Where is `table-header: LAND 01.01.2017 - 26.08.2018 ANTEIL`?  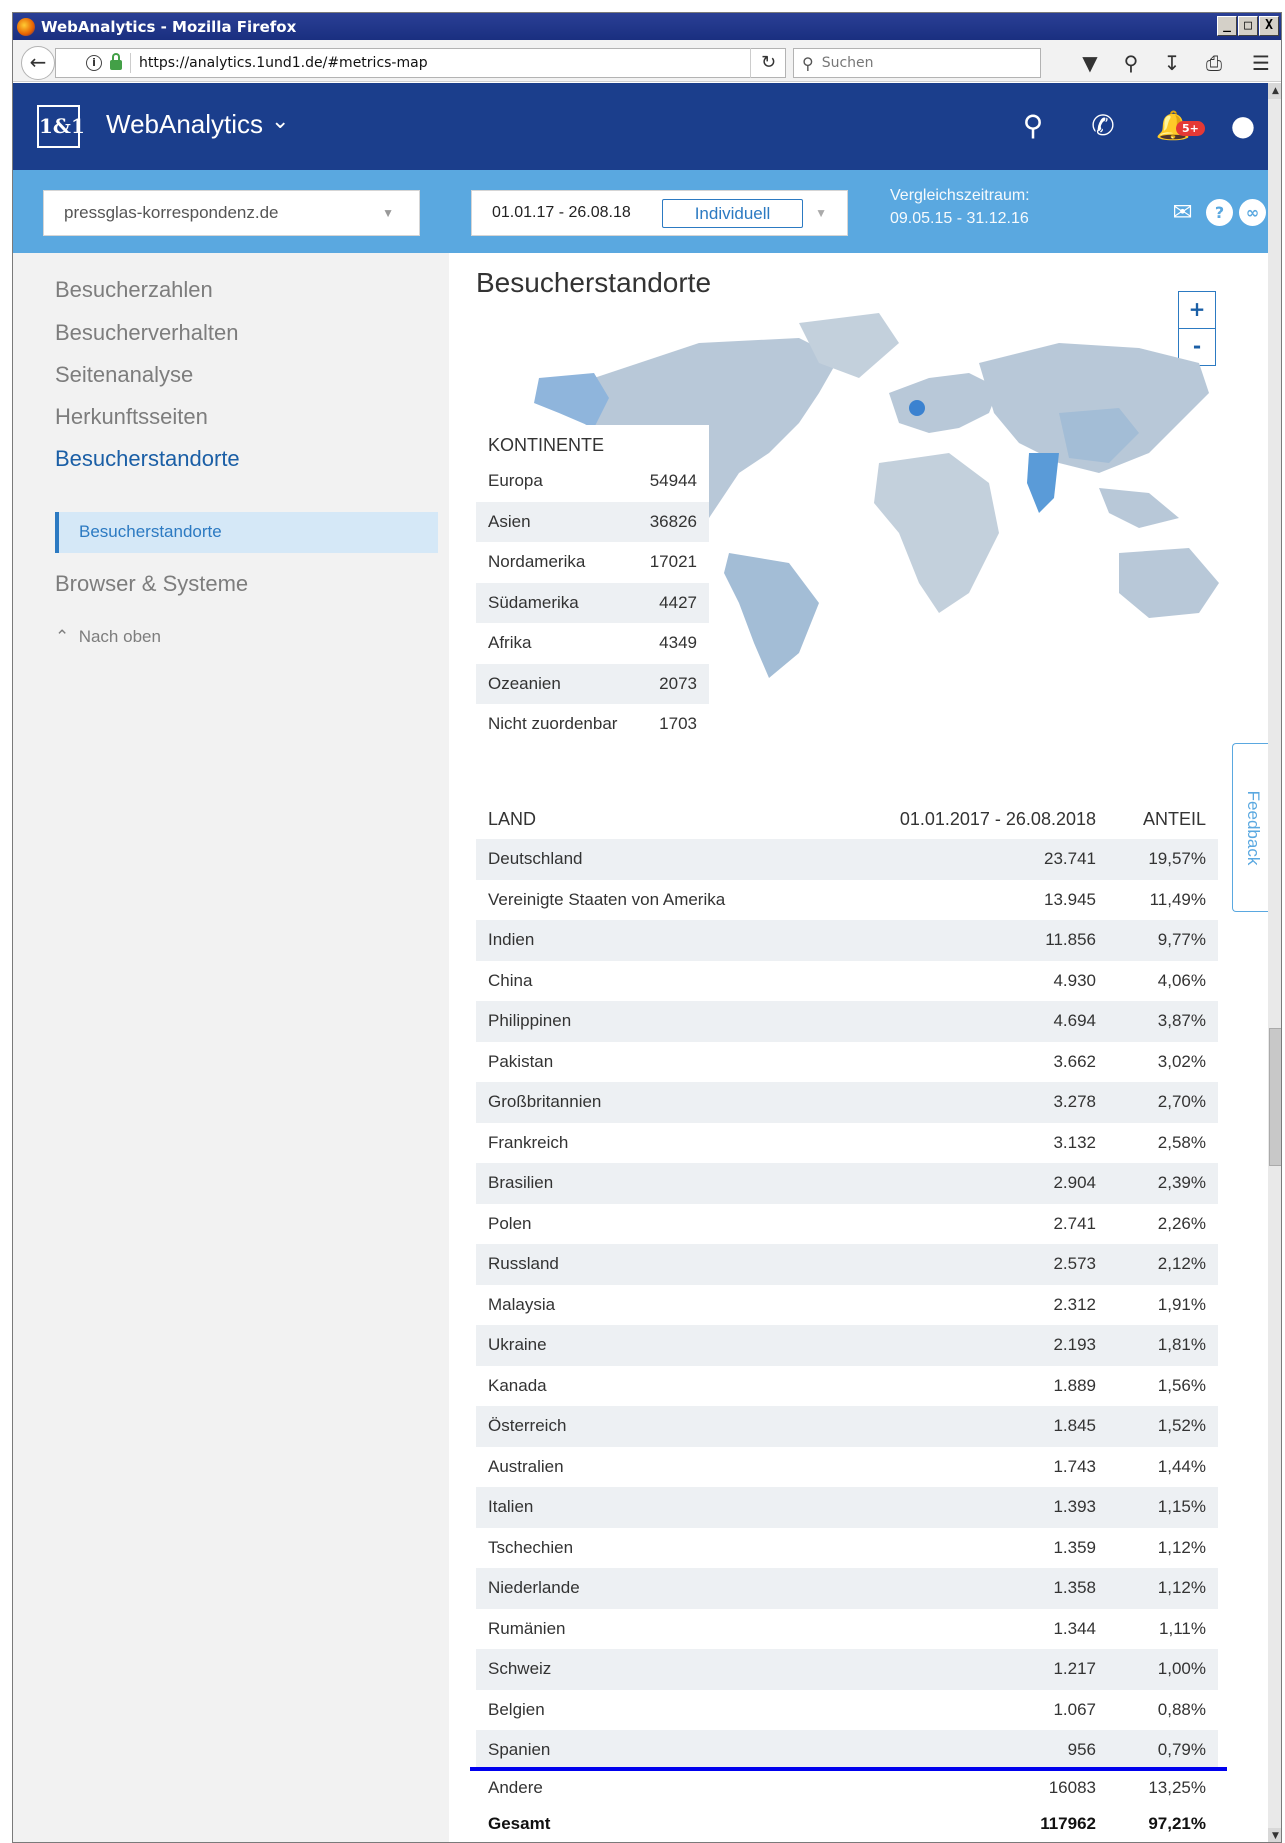 table-header: LAND 01.01.2017 - 26.08.2018 ANTEIL is located at coordinates (847, 819).